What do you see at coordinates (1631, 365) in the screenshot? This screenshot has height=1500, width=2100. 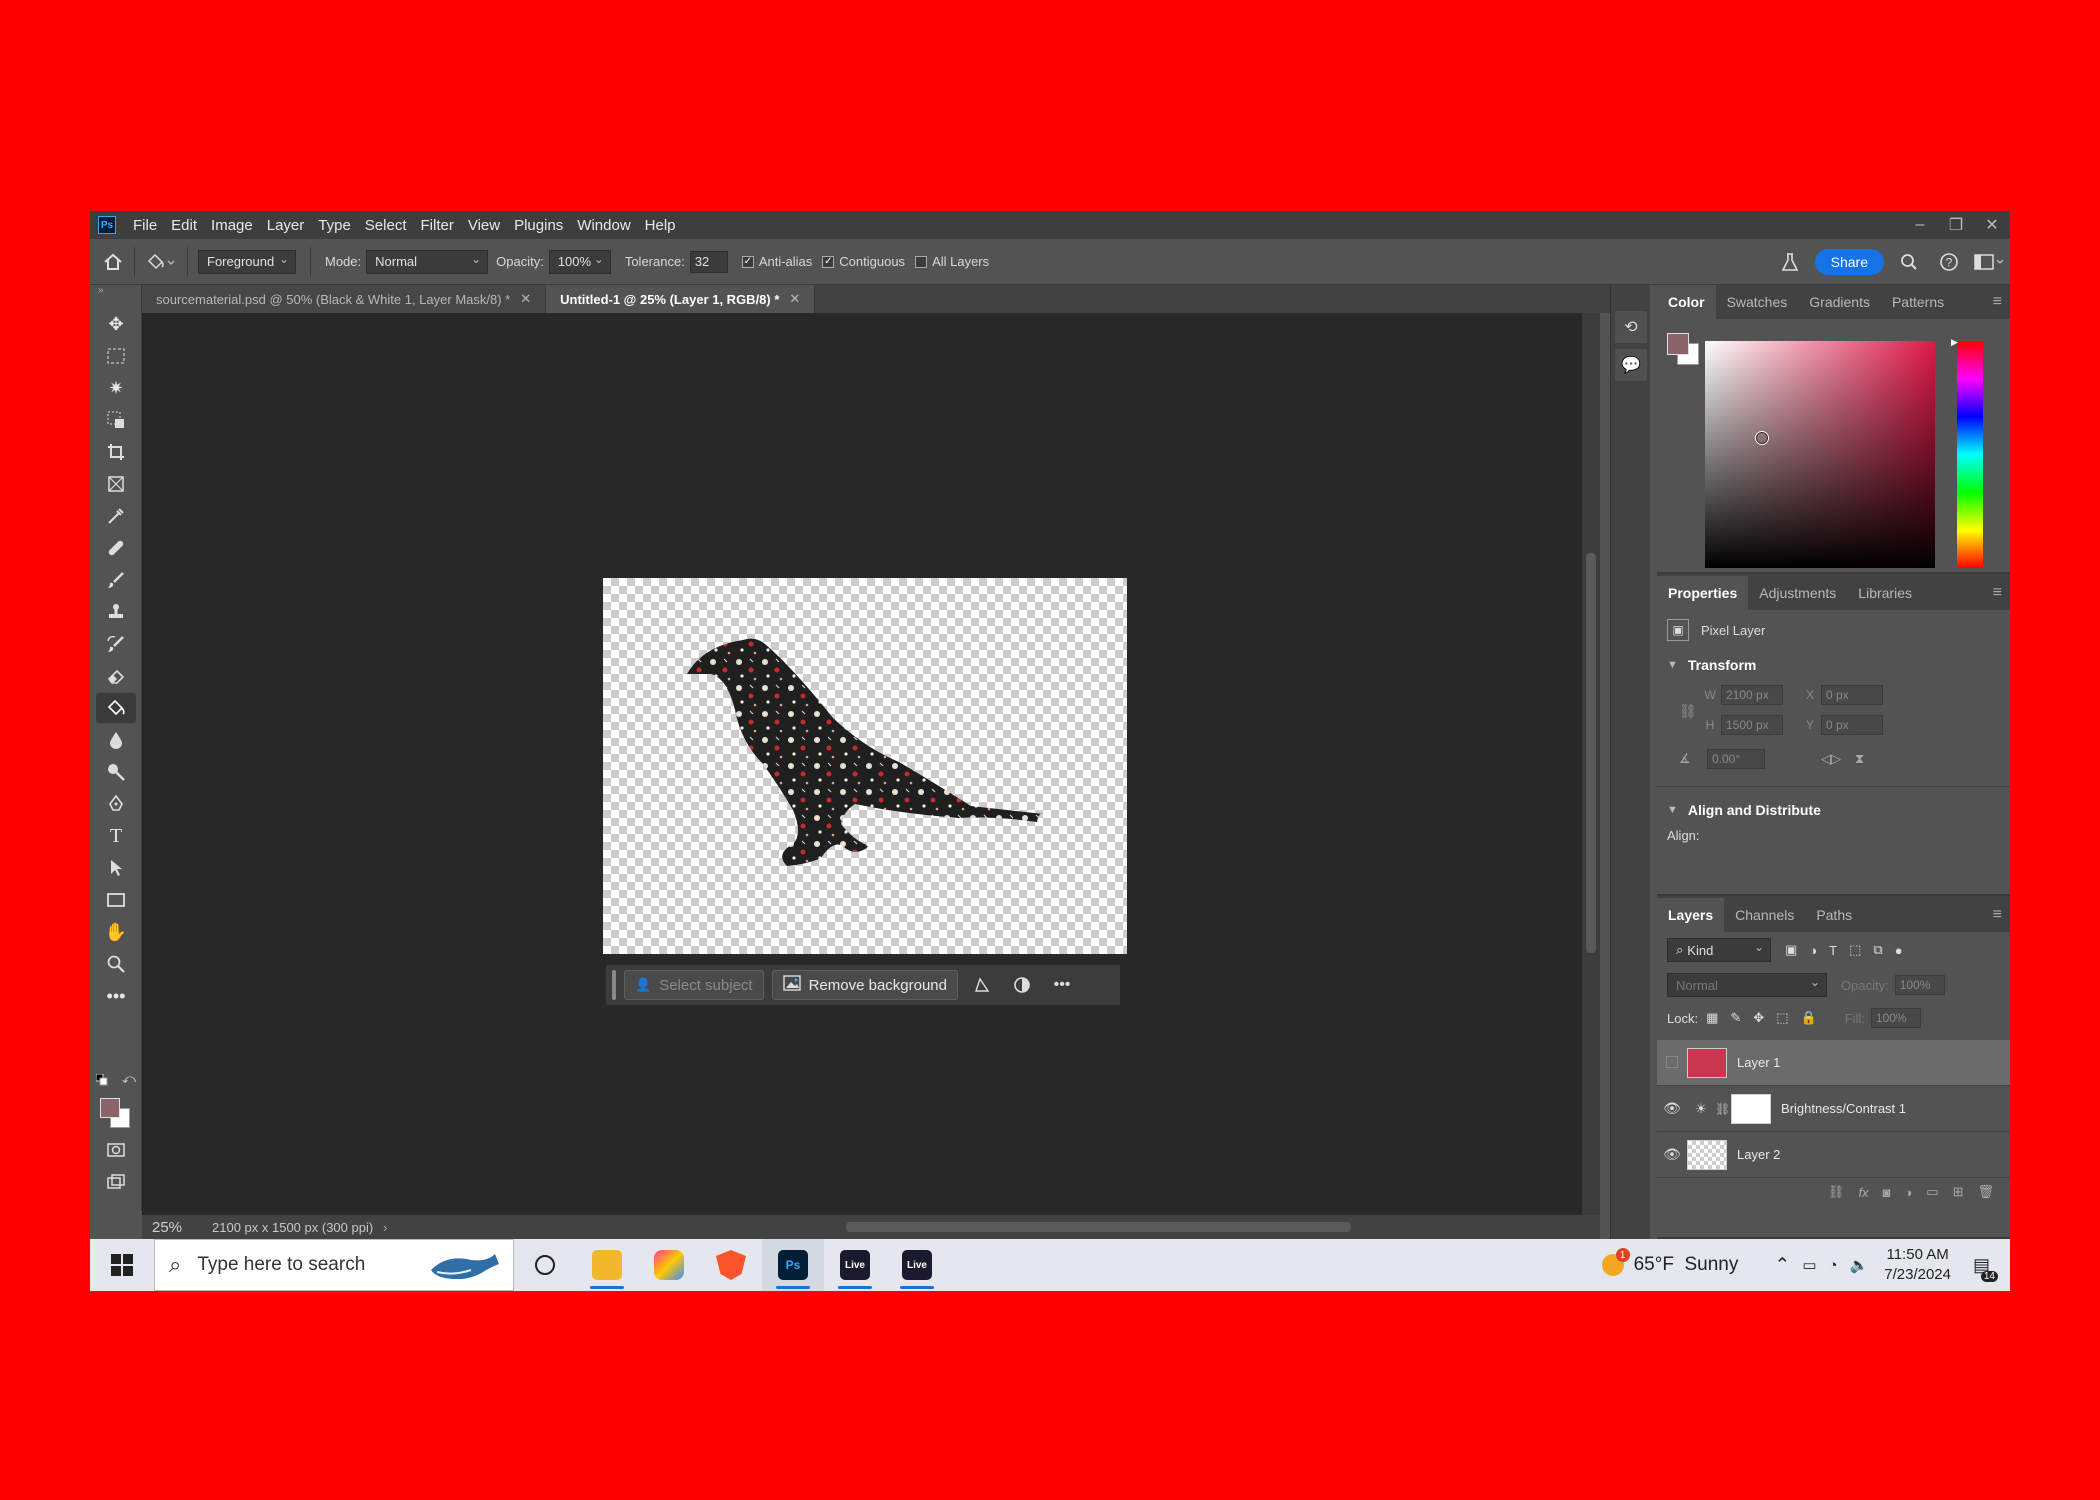 I see `comments-panel-icon: 💬` at bounding box center [1631, 365].